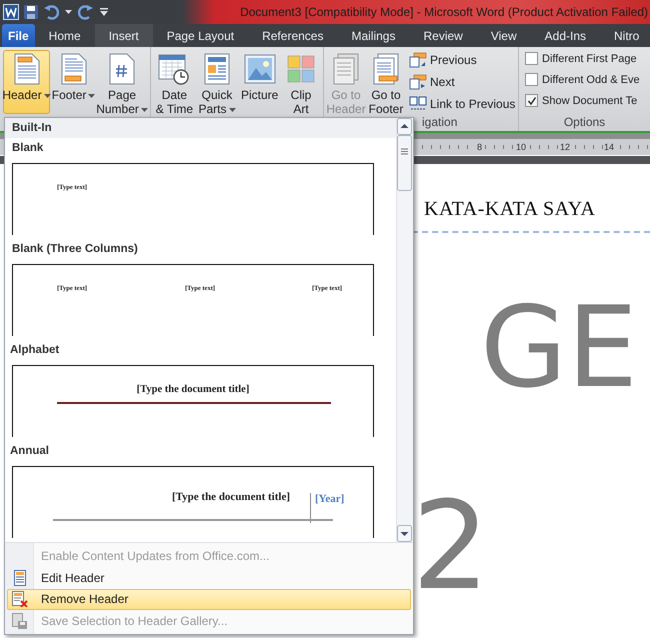 The width and height of the screenshot is (650, 638). Describe the element at coordinates (327, 508) in the screenshot. I see `placeholder-text: [Year]` at that location.